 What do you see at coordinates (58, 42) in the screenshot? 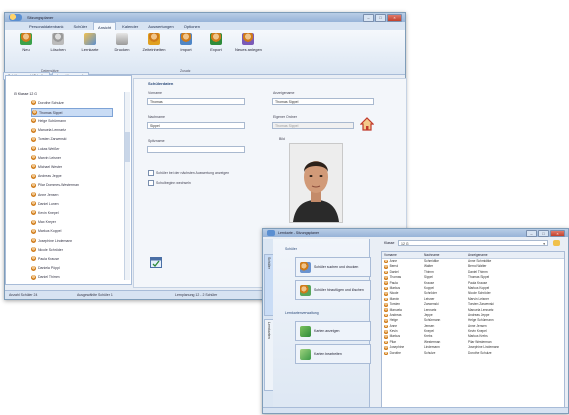
I see `ribbon-button: Löschen` at bounding box center [58, 42].